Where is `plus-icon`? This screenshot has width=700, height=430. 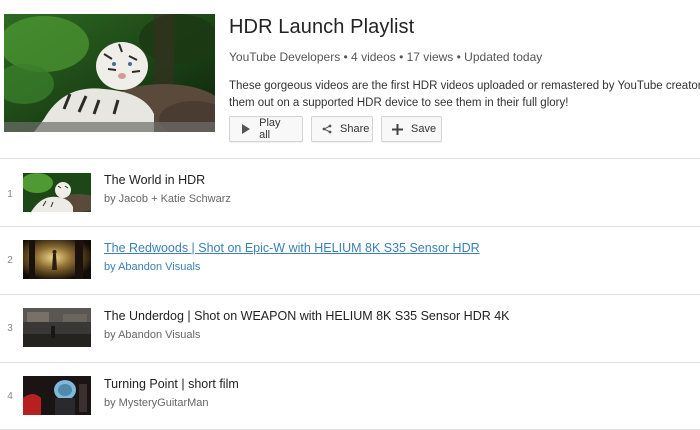 plus-icon is located at coordinates (397, 129).